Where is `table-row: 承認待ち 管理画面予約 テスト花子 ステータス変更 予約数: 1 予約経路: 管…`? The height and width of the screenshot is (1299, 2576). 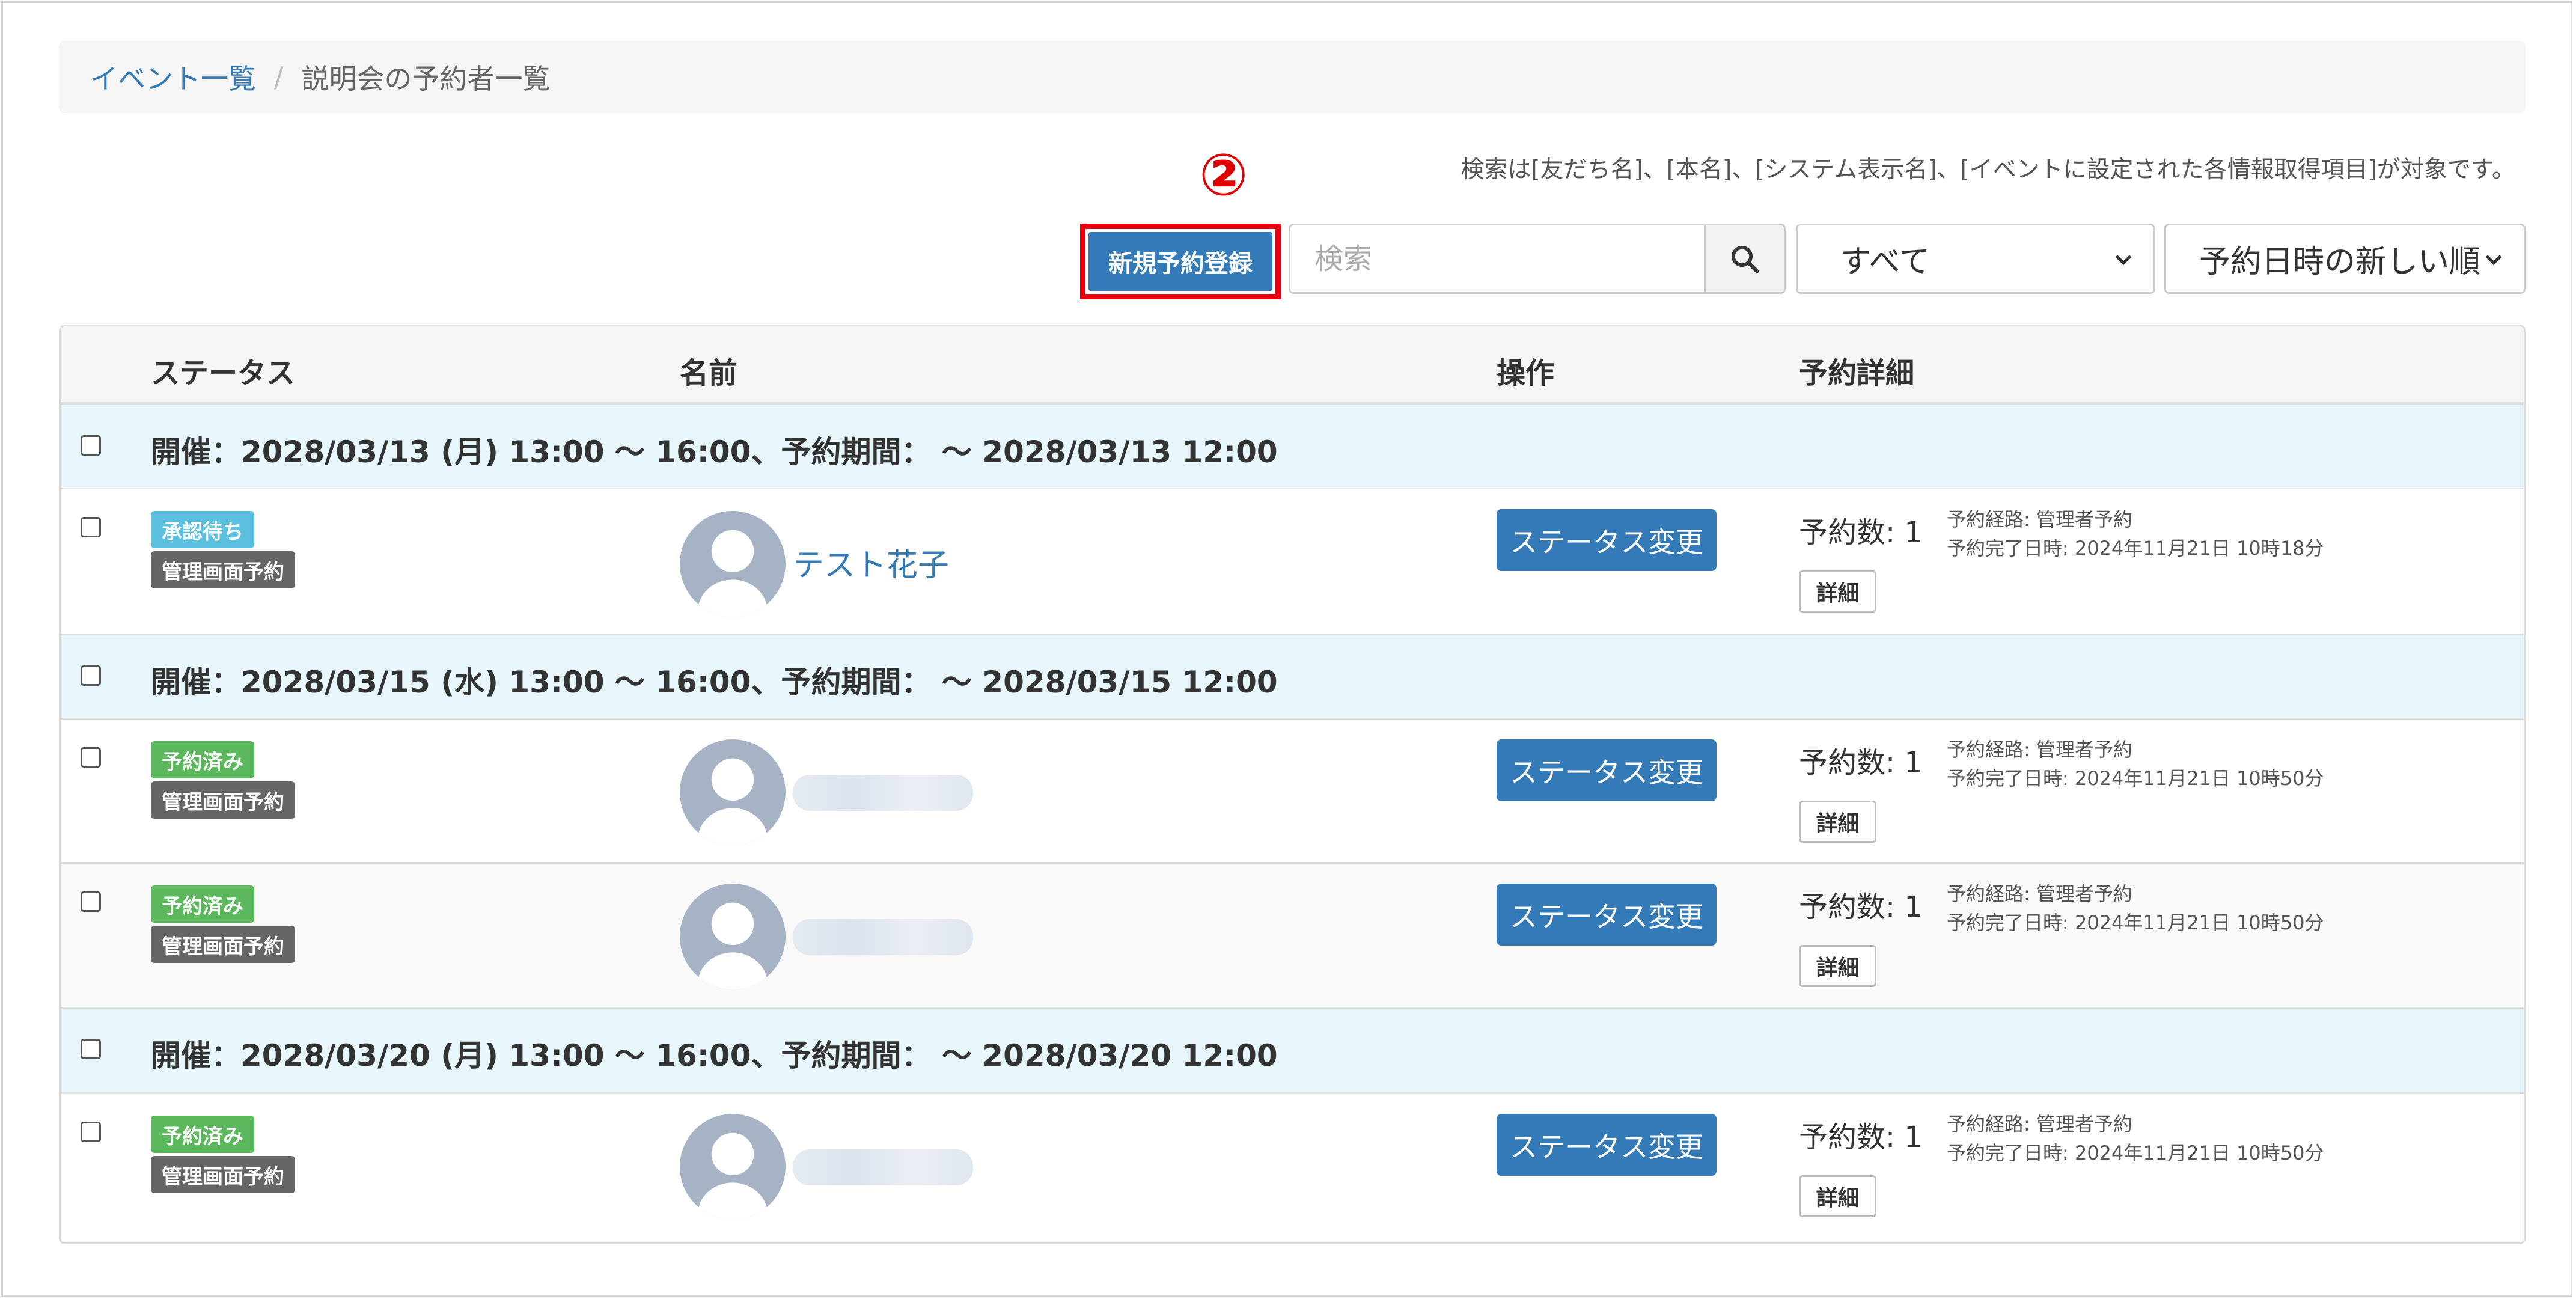 table-row: 承認待ち 管理画面予約 テスト花子 ステータス変更 予約数: 1 予約経路: 管… is located at coordinates (1292, 562).